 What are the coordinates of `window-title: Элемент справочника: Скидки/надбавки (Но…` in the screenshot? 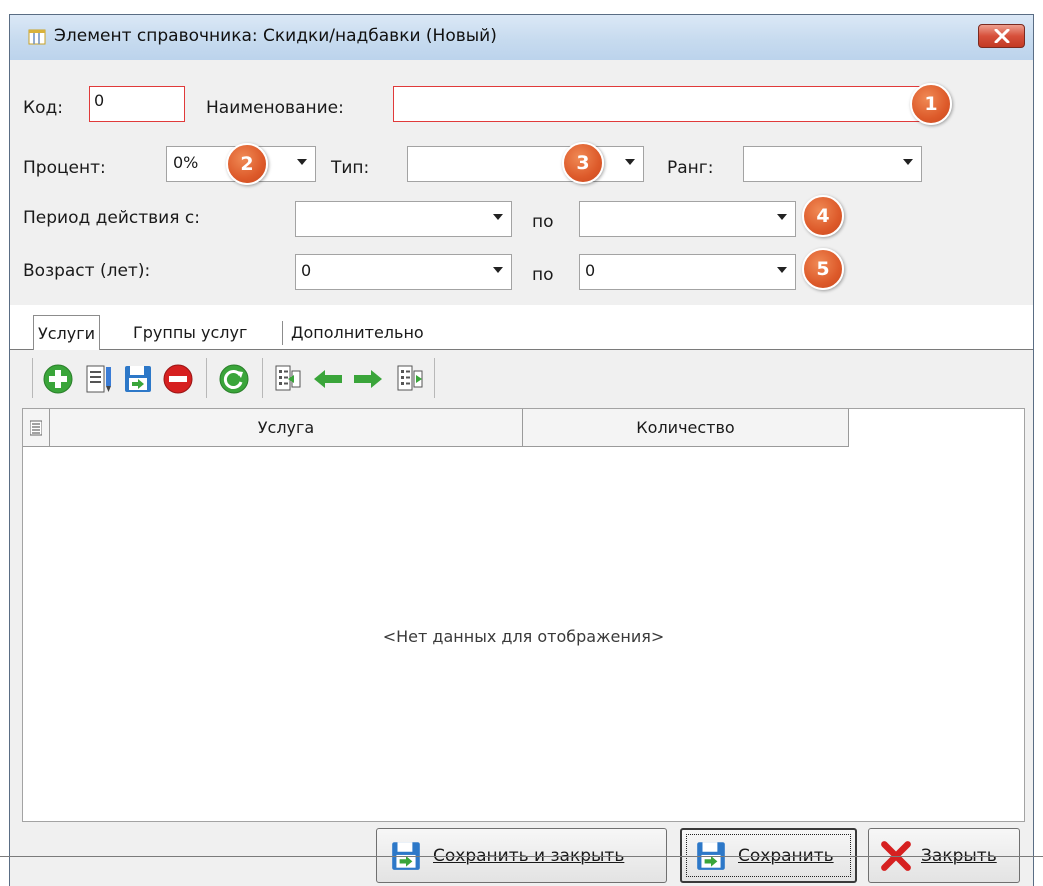 It's located at (275, 36).